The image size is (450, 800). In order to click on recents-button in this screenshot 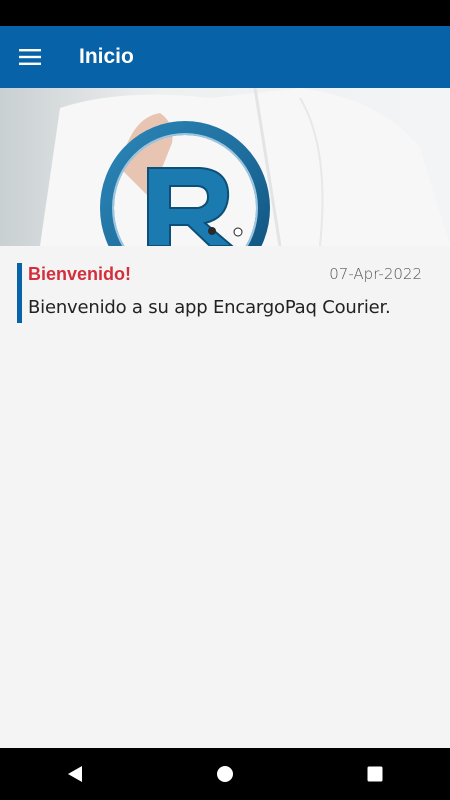, I will do `click(375, 774)`.